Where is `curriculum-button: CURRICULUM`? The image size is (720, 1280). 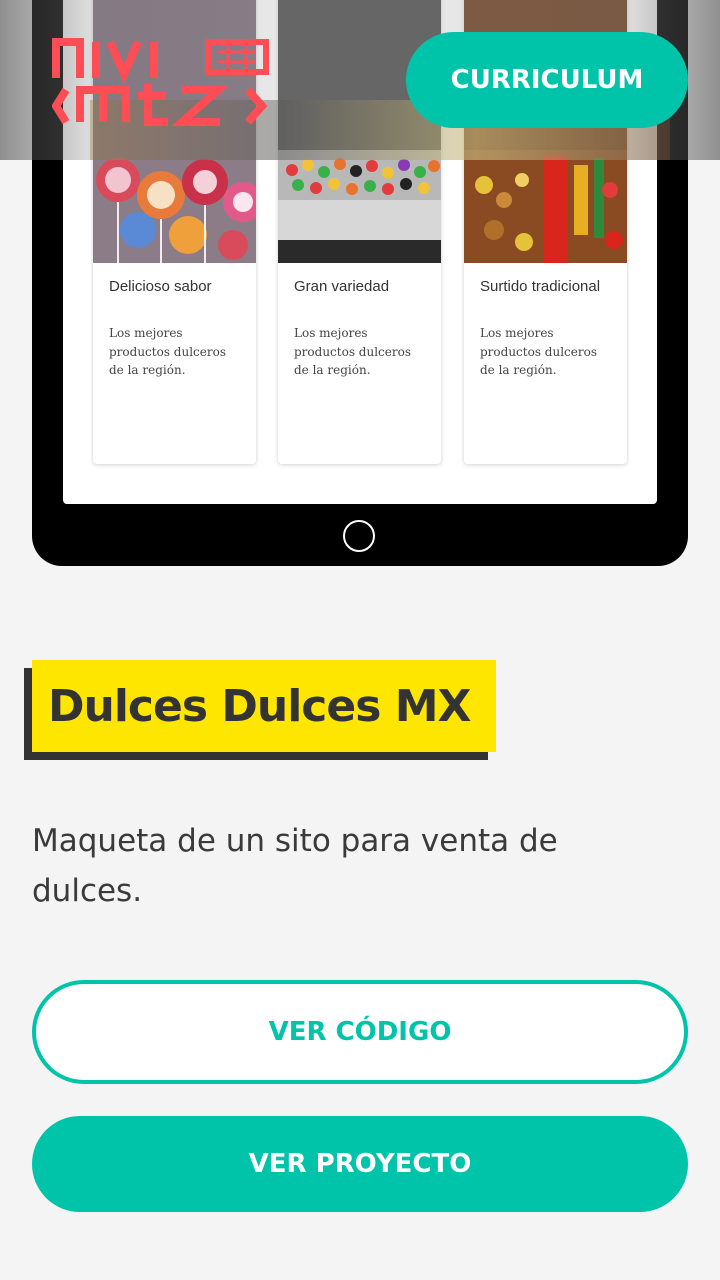 curriculum-button: CURRICULUM is located at coordinates (547, 80).